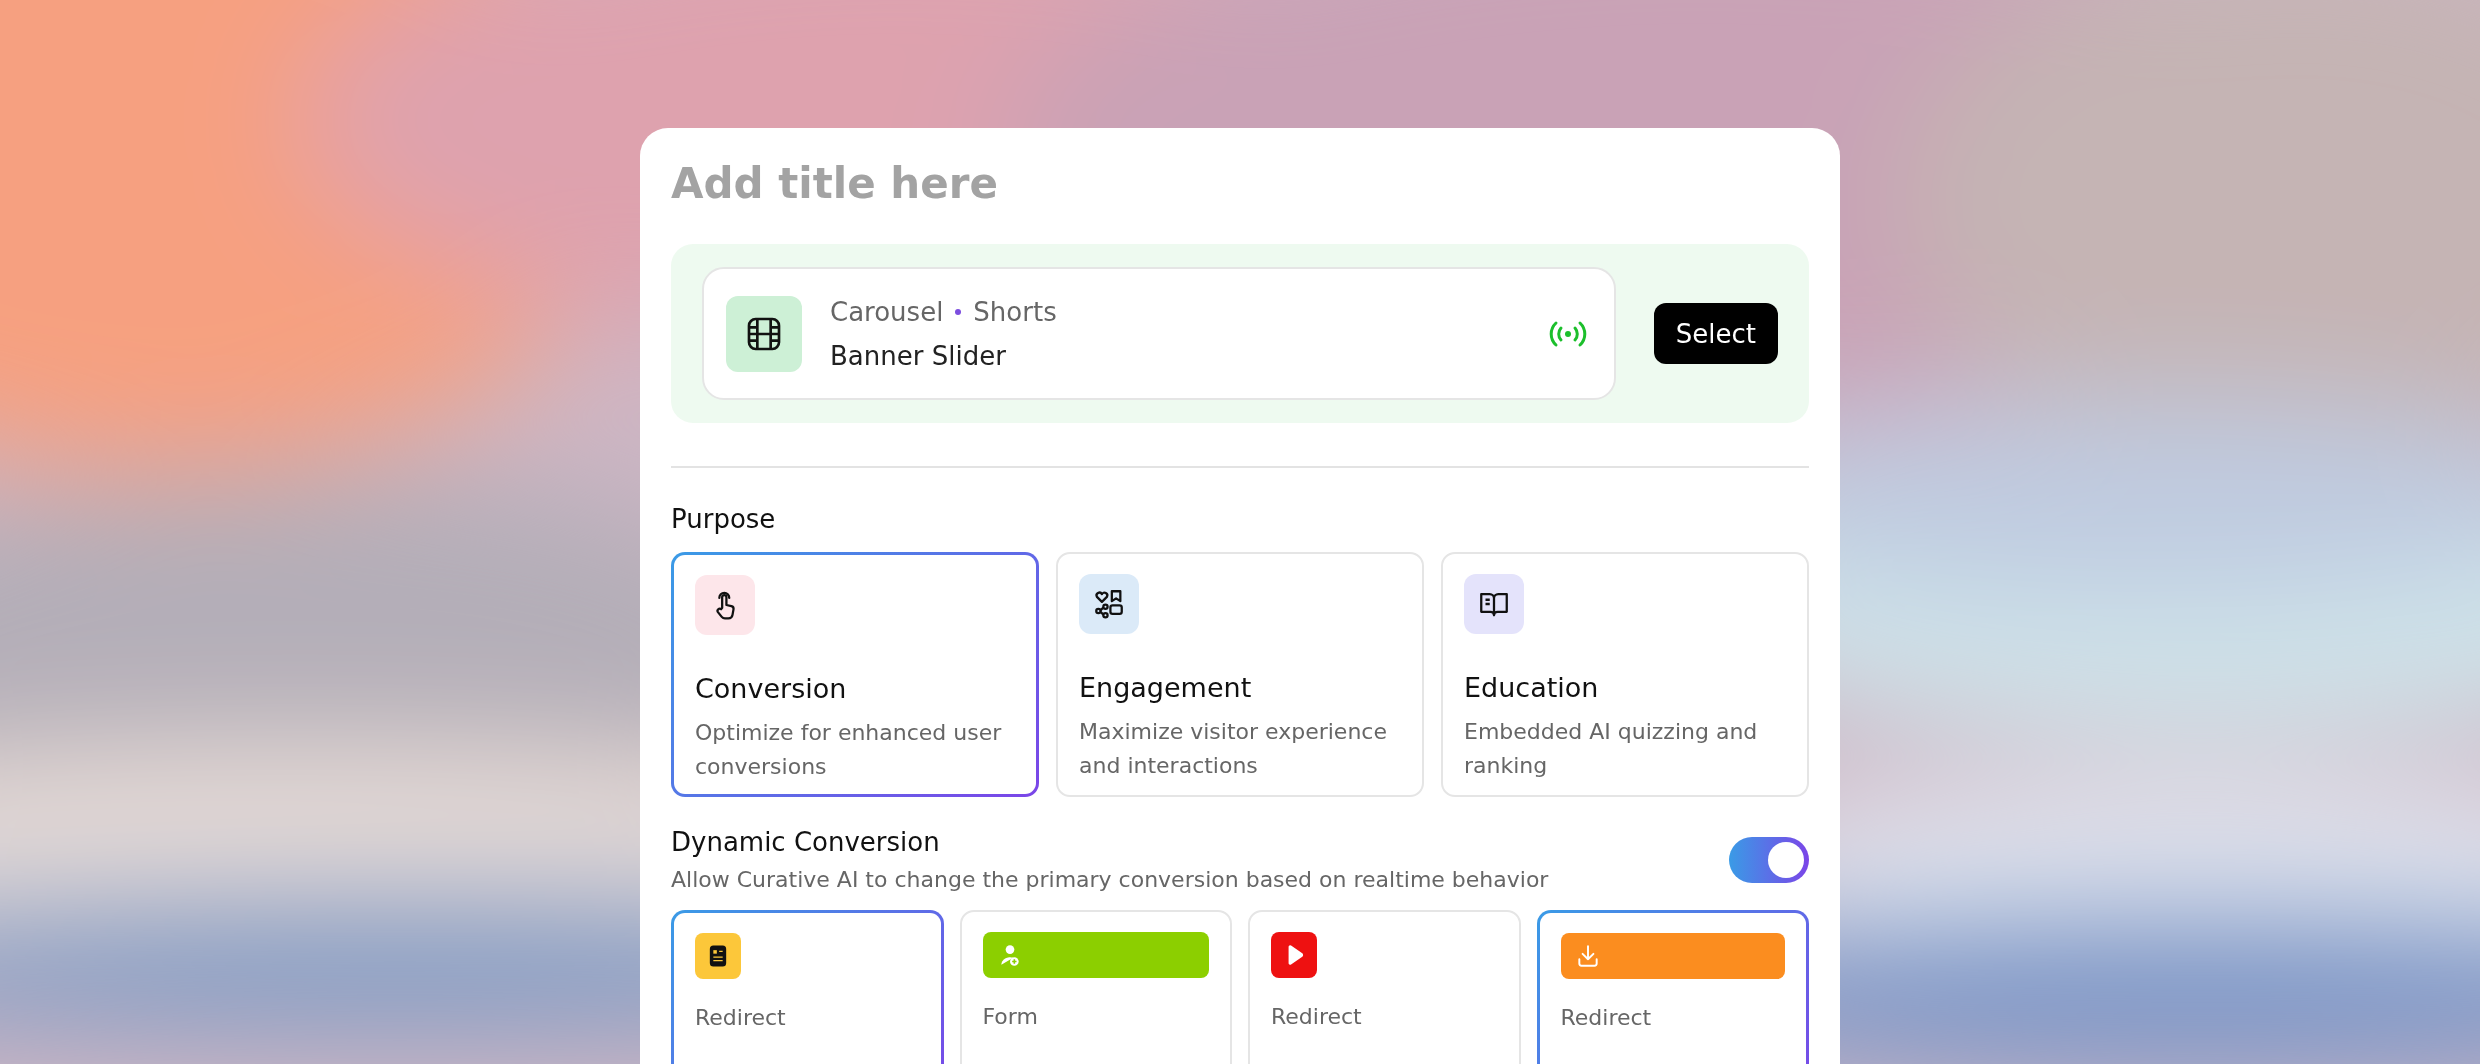 This screenshot has height=1064, width=2480. I want to click on option-description: Maximize visitor experience and interactions, so click(1233, 749).